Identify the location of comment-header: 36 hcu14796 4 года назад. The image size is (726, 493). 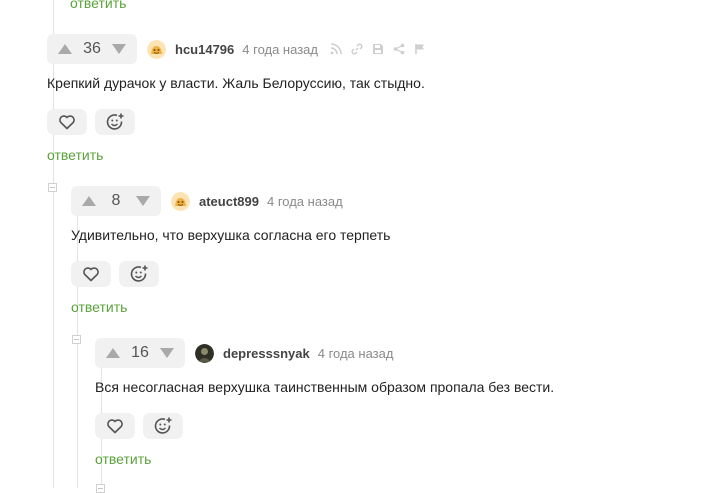
(236, 49).